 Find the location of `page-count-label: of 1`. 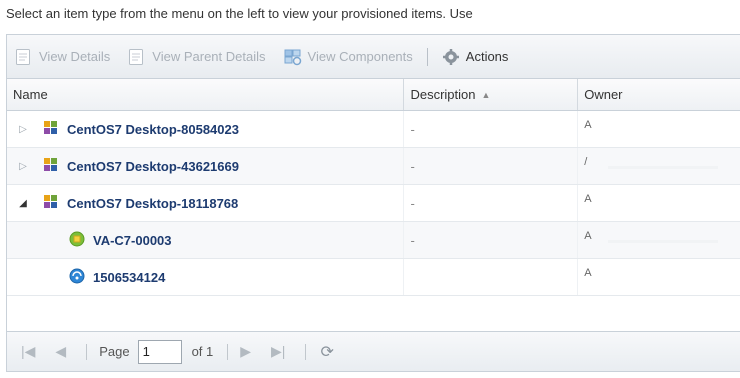

page-count-label: of 1 is located at coordinates (202, 351).